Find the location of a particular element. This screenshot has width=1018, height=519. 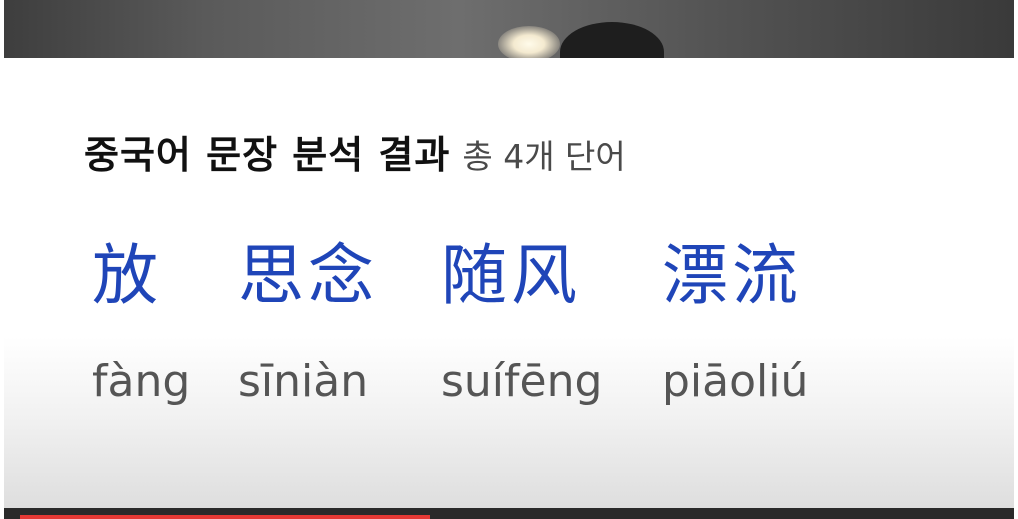

video-background-top is located at coordinates (509, 29).